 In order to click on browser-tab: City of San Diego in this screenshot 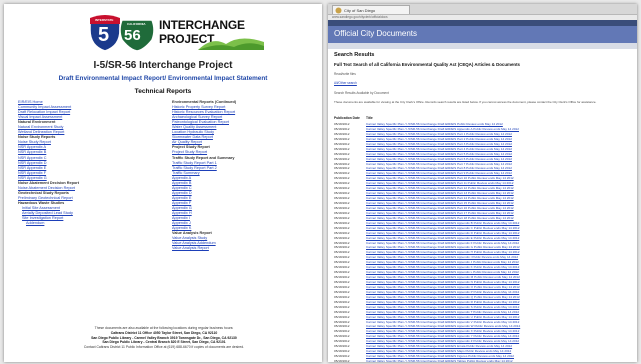, I will do `click(371, 9)`.